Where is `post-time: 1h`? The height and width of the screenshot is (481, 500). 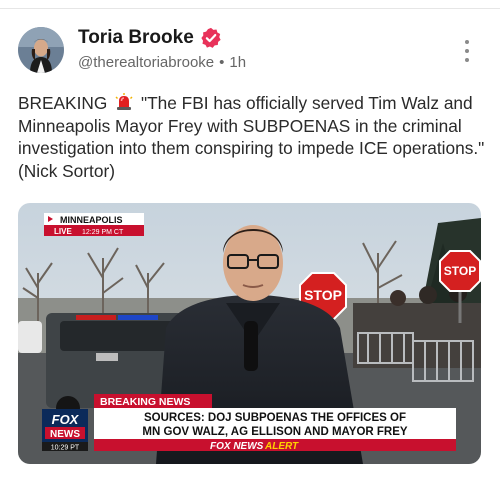
post-time: 1h is located at coordinates (238, 62).